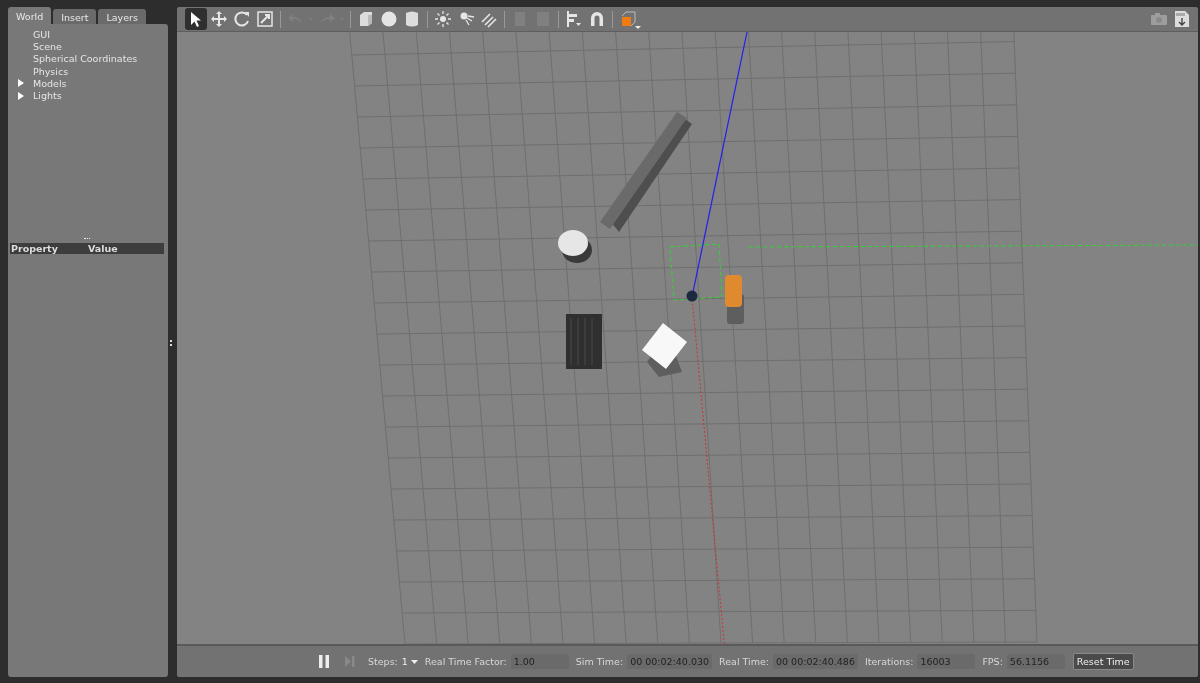 The image size is (1200, 683). What do you see at coordinates (50, 83) in the screenshot?
I see `tree-item: Models` at bounding box center [50, 83].